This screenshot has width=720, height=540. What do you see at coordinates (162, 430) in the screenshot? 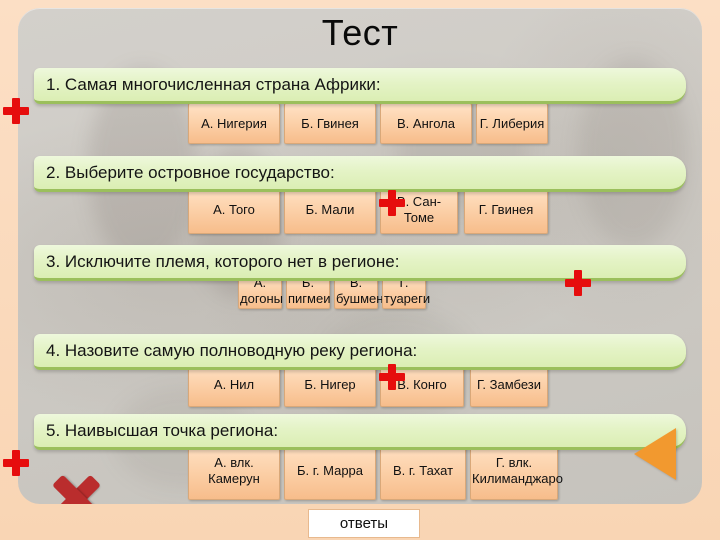
I see `question-text-5: 5. Наивысшая точка региона:` at bounding box center [162, 430].